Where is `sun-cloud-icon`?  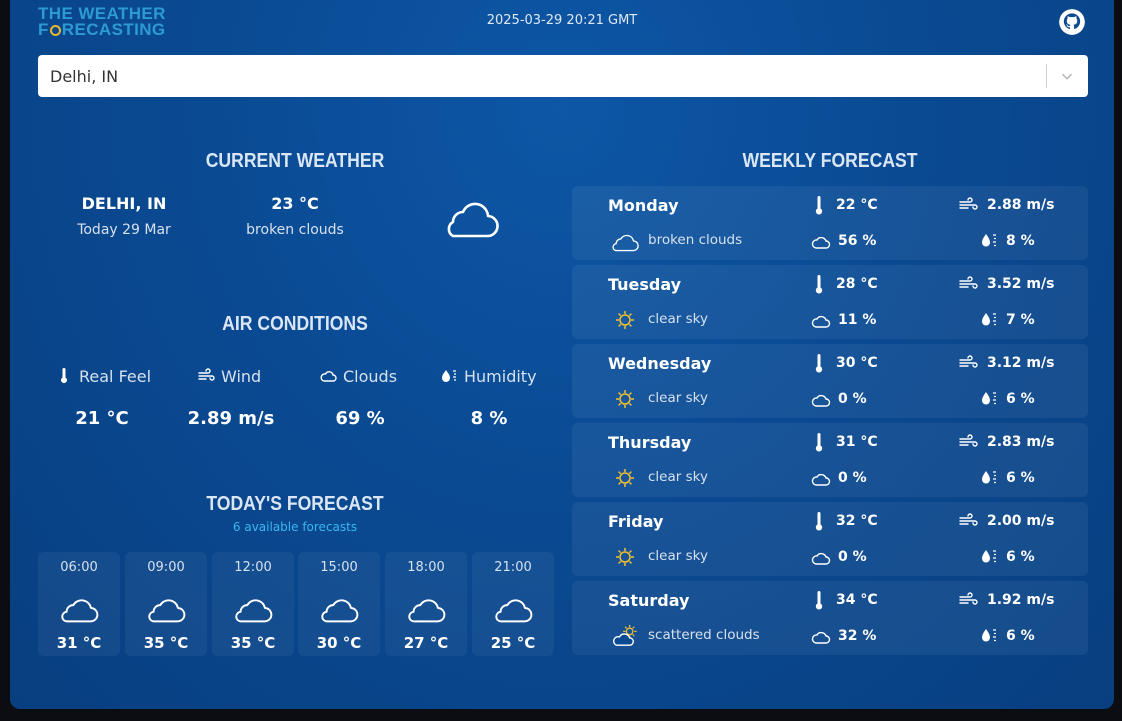 sun-cloud-icon is located at coordinates (625, 635).